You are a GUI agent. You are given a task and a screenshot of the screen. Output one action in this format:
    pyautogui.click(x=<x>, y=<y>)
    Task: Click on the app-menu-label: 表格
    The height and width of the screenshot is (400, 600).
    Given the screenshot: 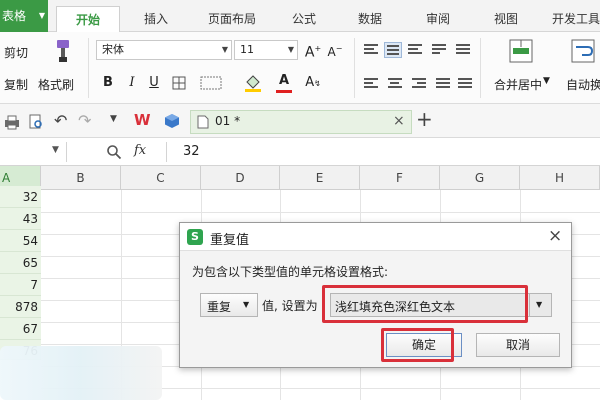 What is the action you would take?
    pyautogui.click(x=14, y=16)
    